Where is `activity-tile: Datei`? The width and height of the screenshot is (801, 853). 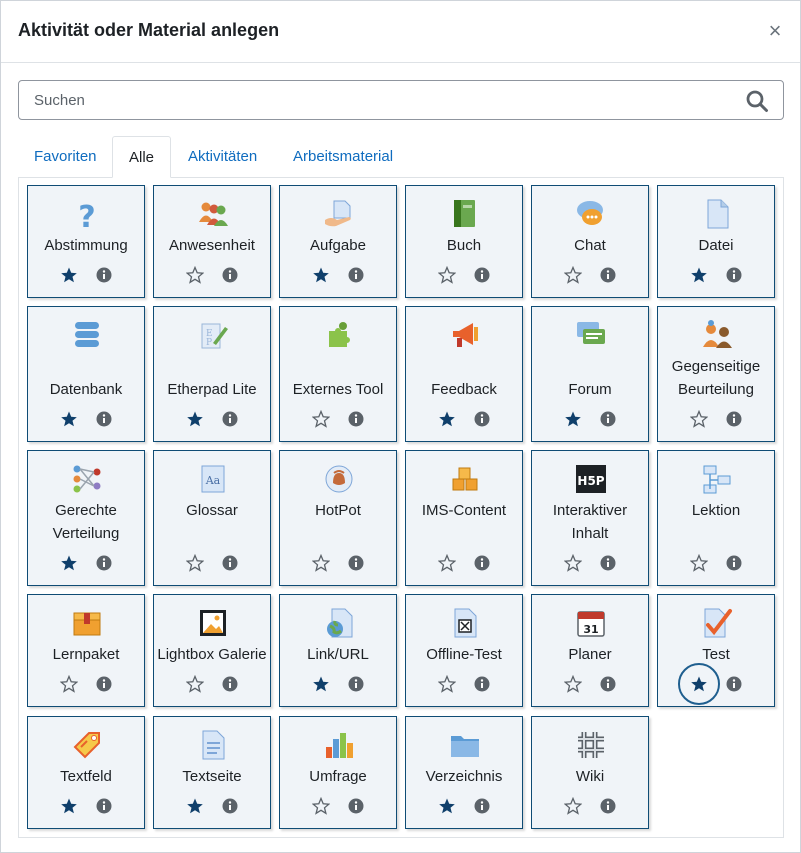
activity-tile: Datei is located at coordinates (716, 241).